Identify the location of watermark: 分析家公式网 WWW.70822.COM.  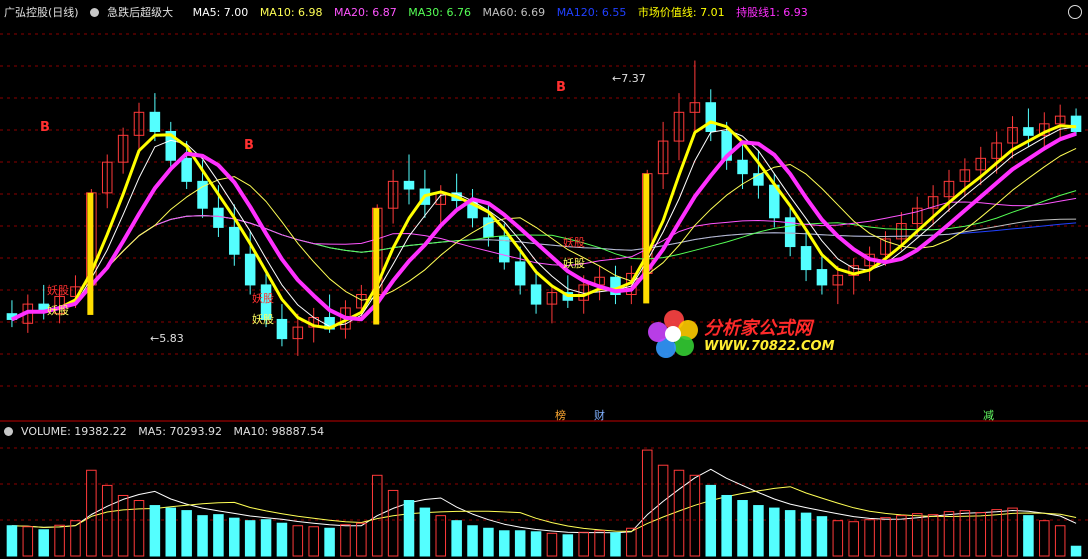
(746, 336).